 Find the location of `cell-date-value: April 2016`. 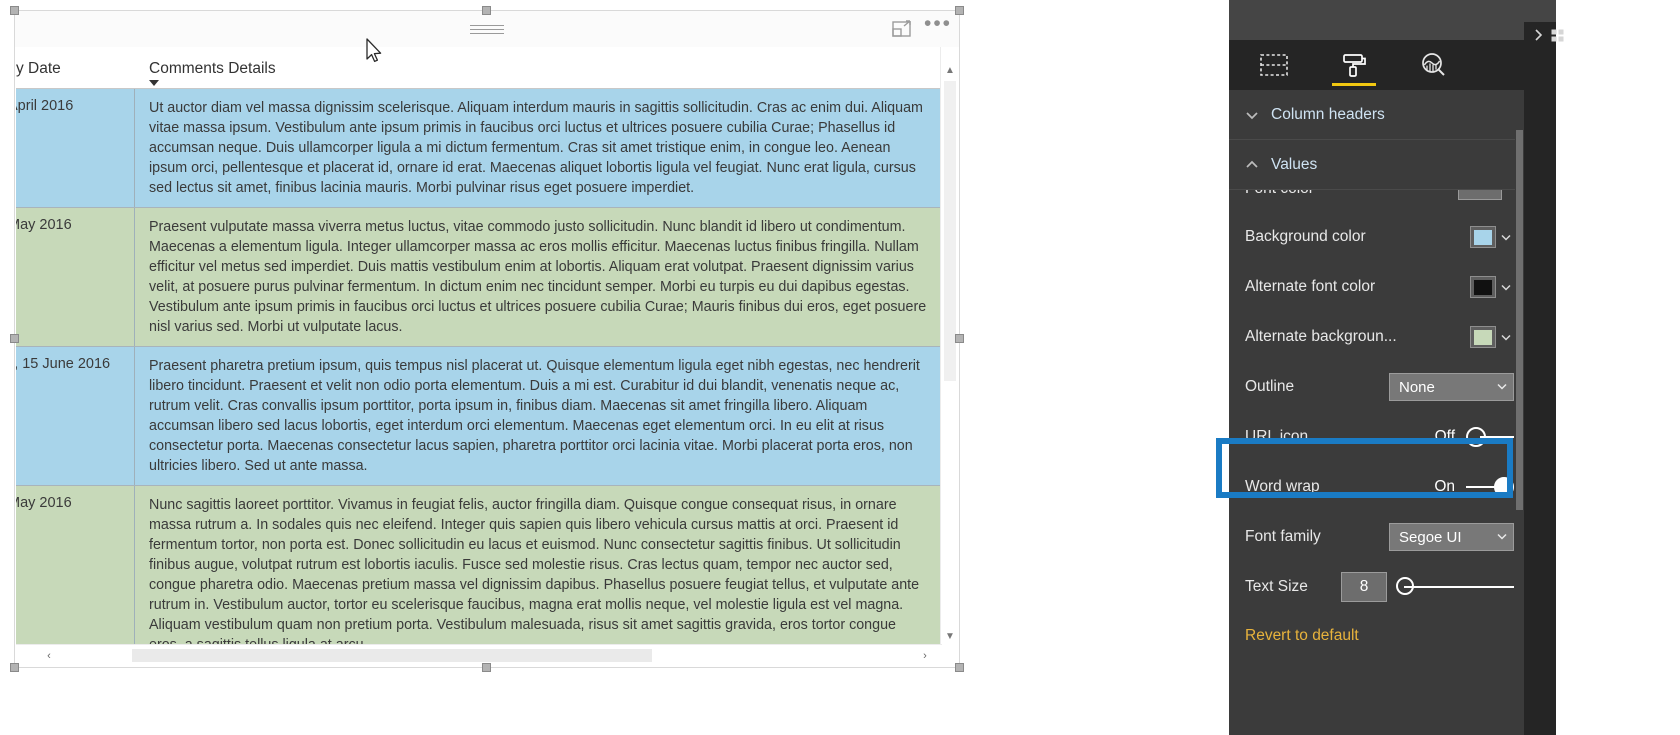

cell-date-value: April 2016 is located at coordinates (45, 106).